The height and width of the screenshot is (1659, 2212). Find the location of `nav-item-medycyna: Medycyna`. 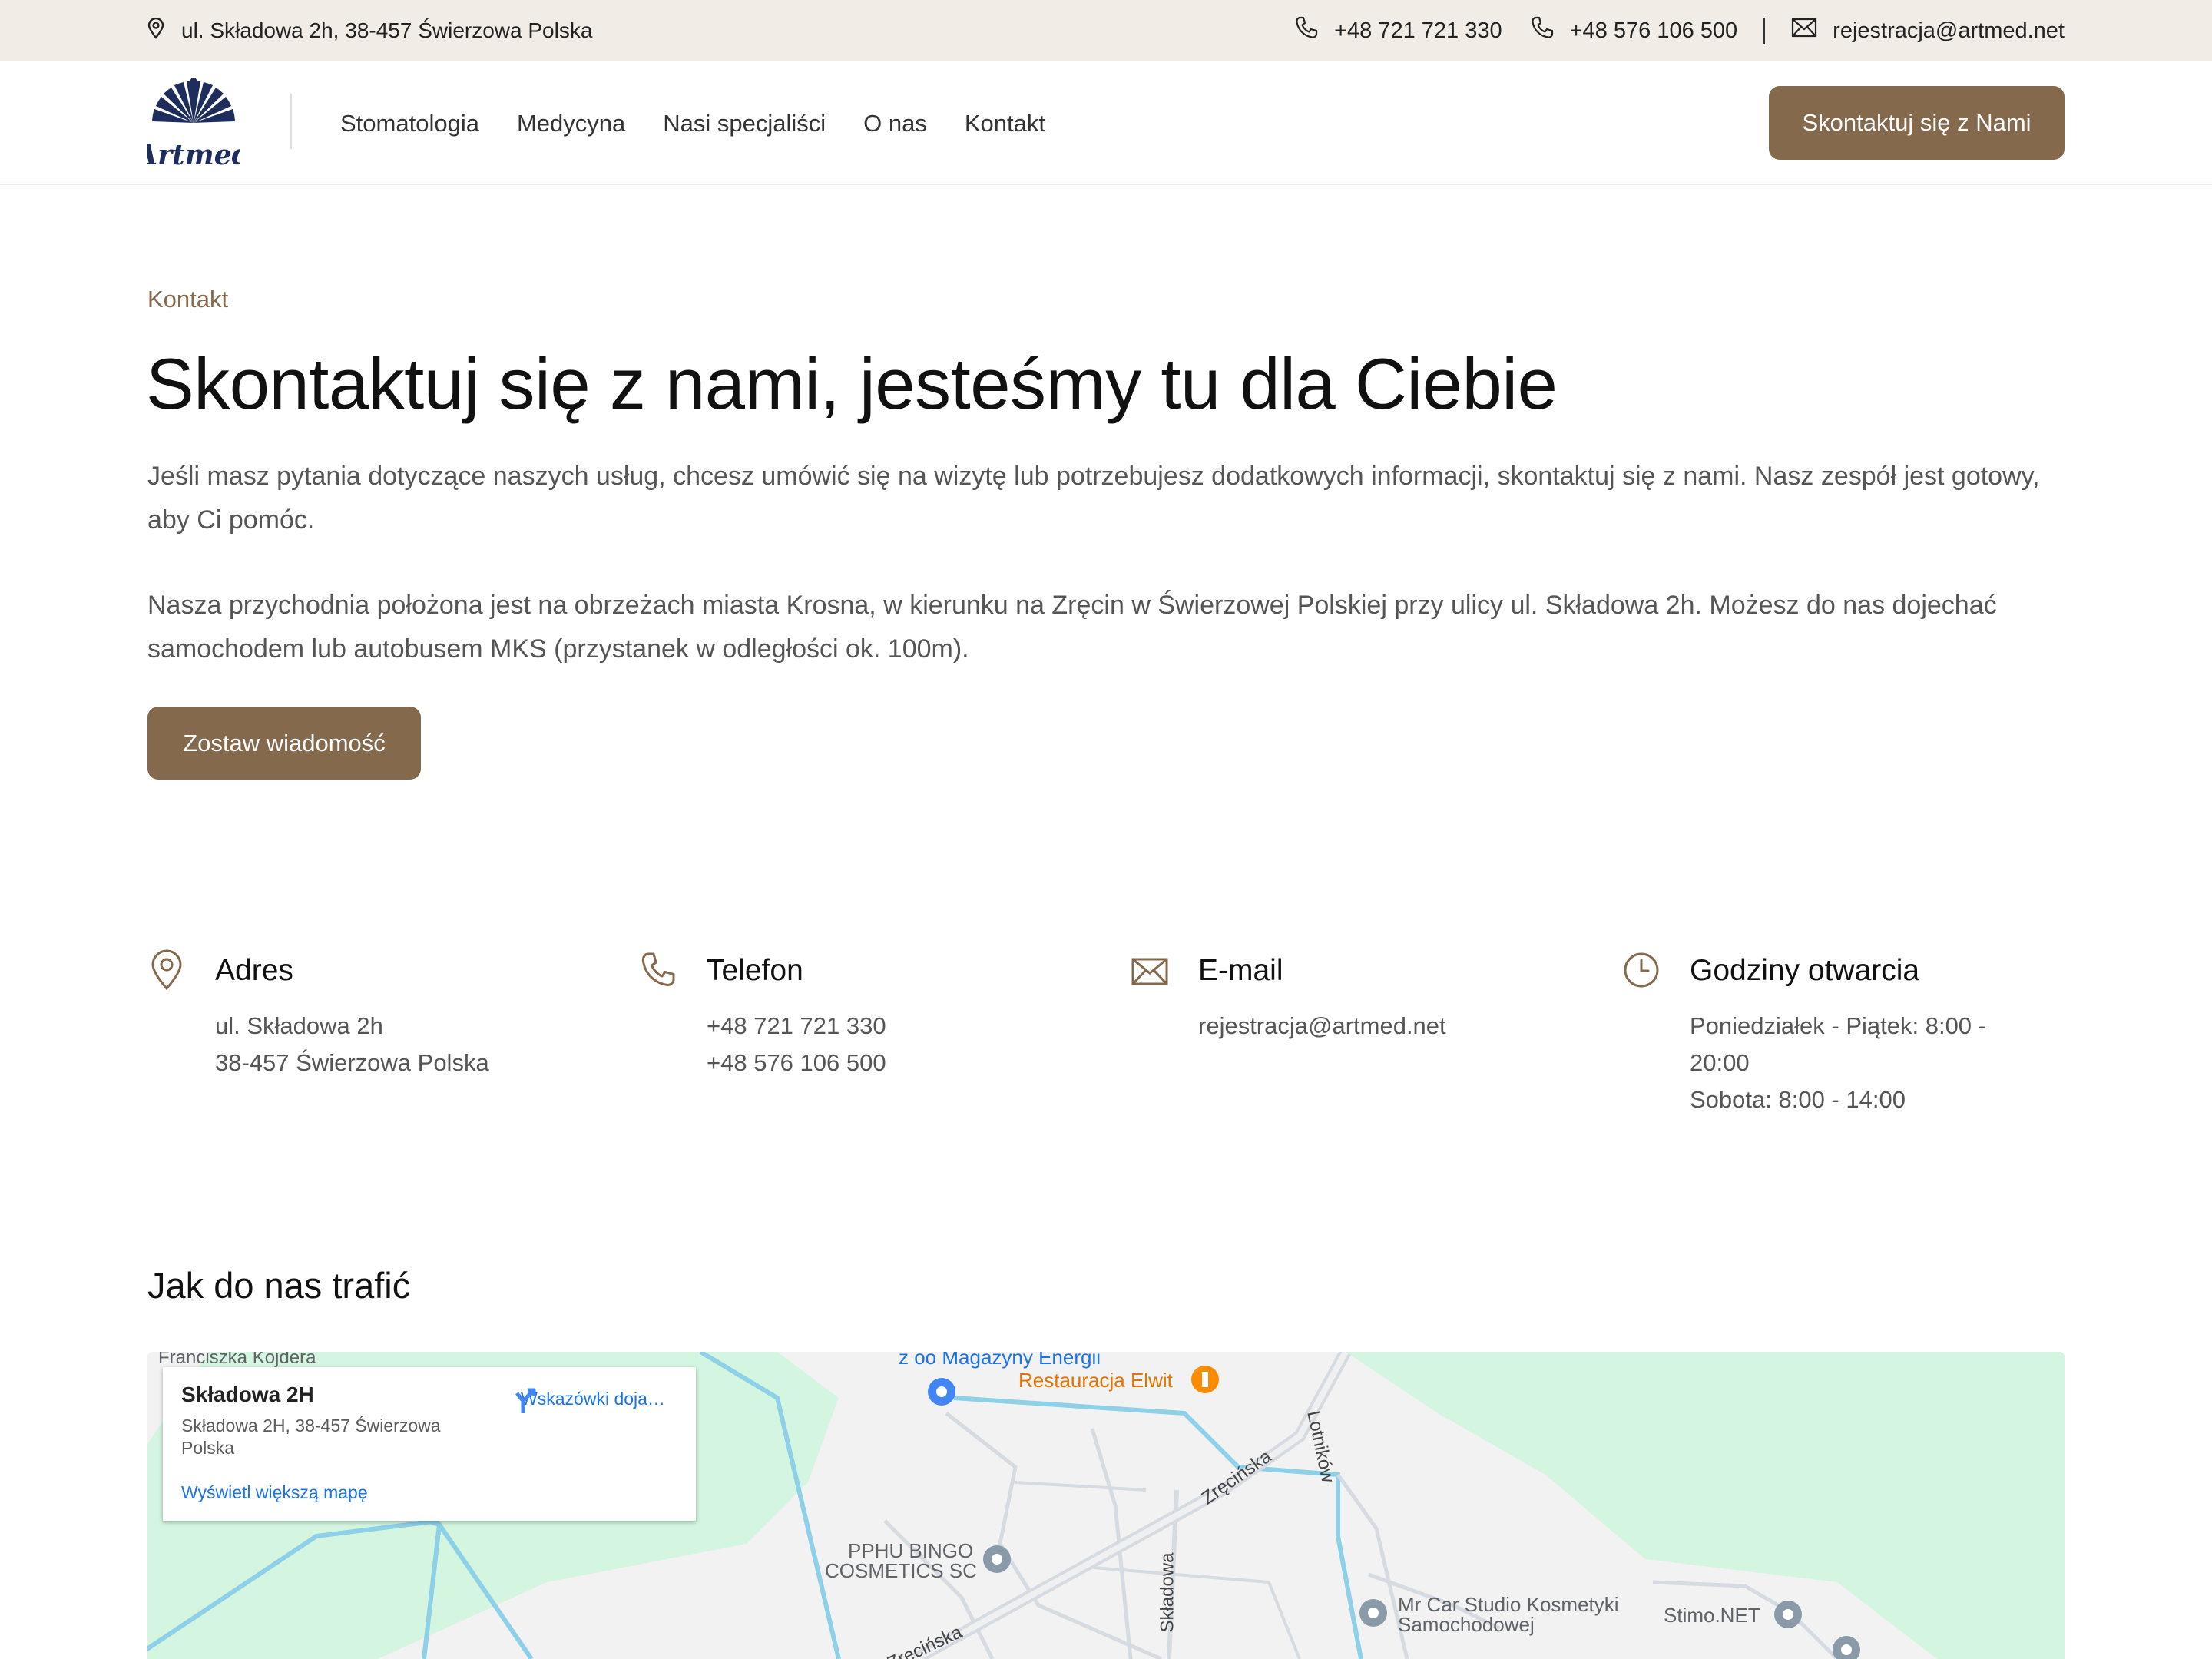

nav-item-medycyna: Medycyna is located at coordinates (571, 124).